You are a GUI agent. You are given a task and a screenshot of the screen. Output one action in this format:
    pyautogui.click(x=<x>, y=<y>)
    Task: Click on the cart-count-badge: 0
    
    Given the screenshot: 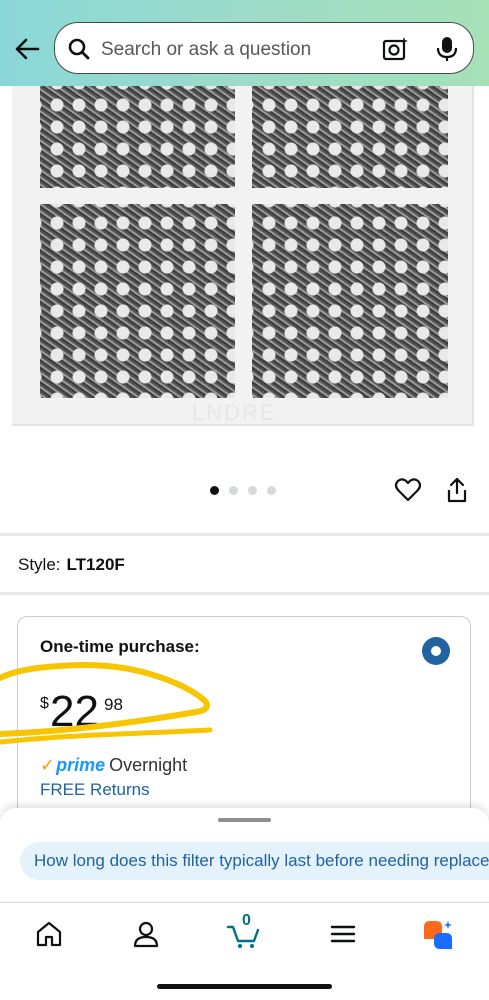 What is the action you would take?
    pyautogui.click(x=246, y=920)
    